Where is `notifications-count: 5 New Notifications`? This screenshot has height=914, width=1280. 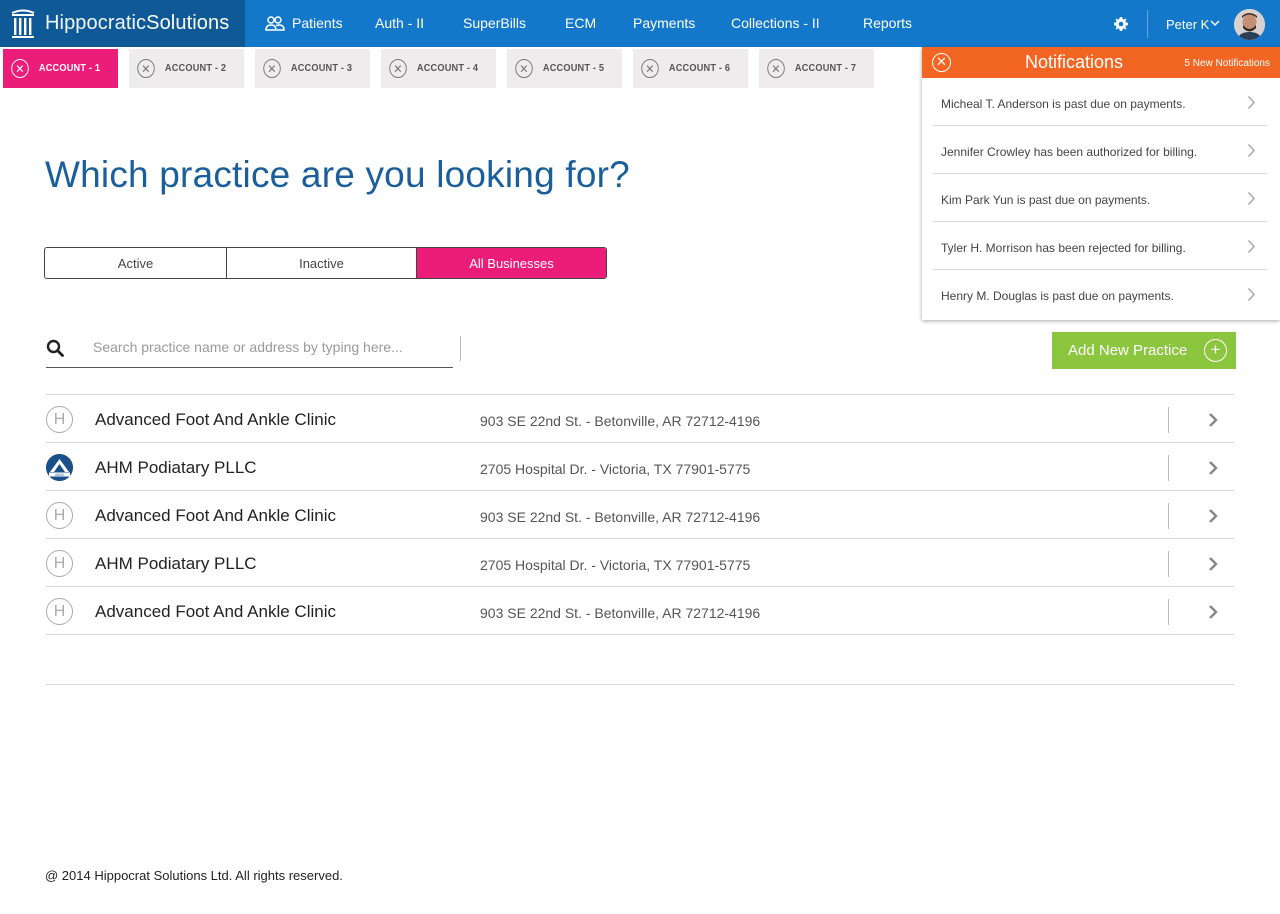 notifications-count: 5 New Notifications is located at coordinates (1227, 63).